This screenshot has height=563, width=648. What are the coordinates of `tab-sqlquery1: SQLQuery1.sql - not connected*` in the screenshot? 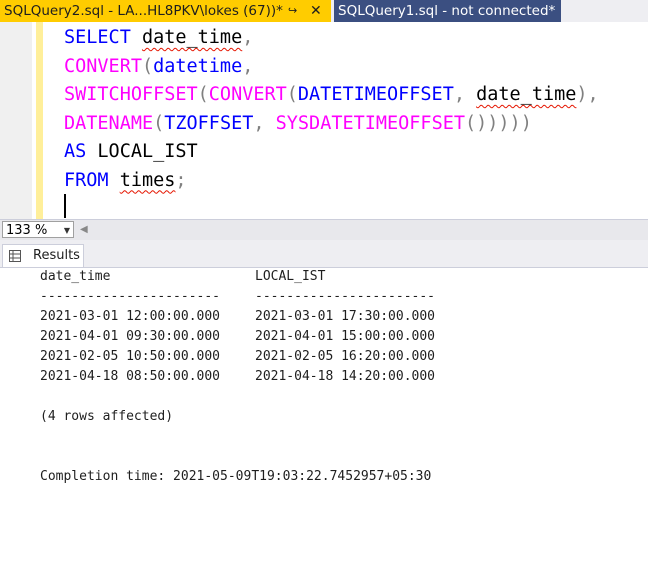 It's located at (448, 11).